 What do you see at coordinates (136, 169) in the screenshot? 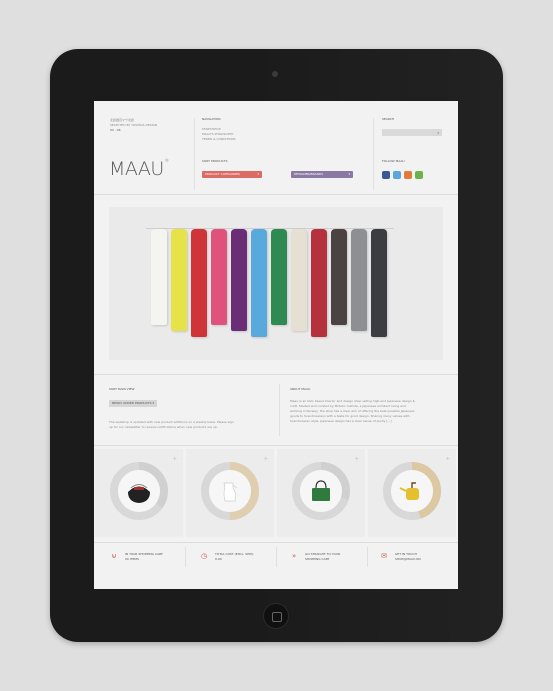
I see `logo-text: MAAU` at bounding box center [136, 169].